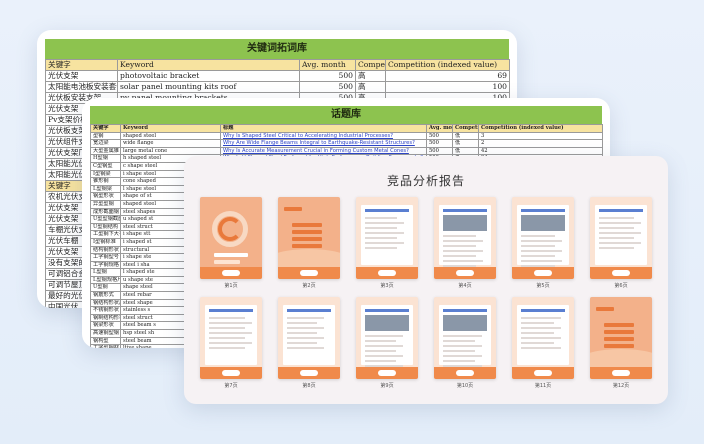  Describe the element at coordinates (370, 87) in the screenshot. I see `table-cell: 高` at that location.